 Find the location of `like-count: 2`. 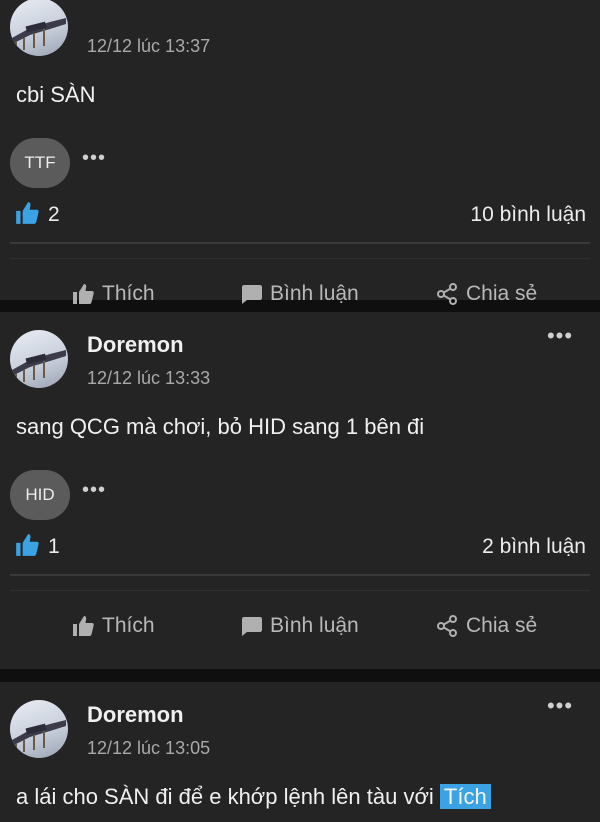

like-count: 2 is located at coordinates (54, 215).